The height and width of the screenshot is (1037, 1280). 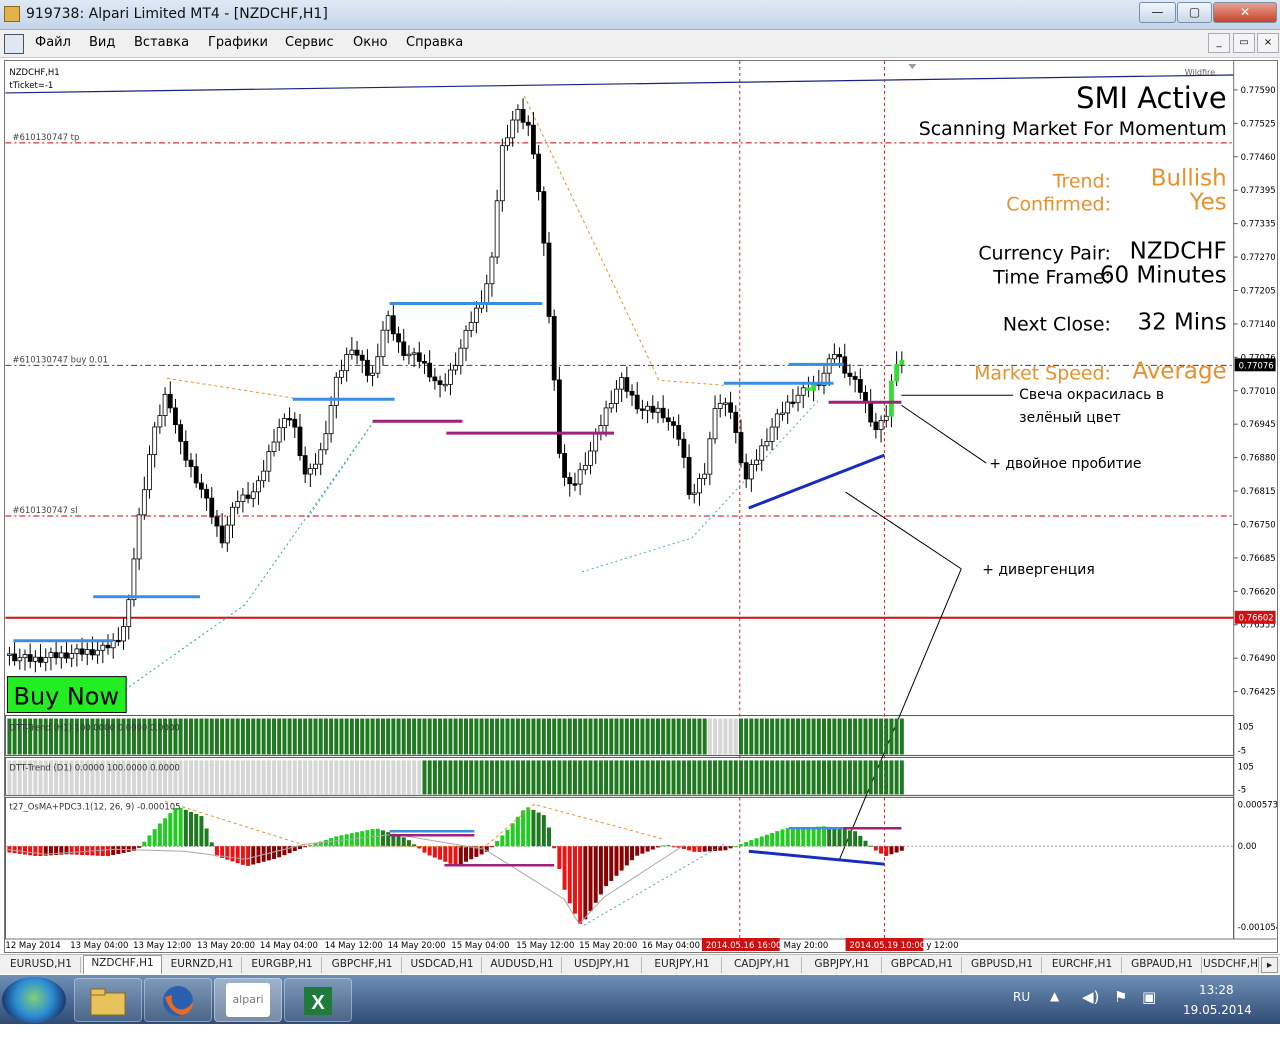 I want to click on tab-scroll-right-icon: ▸, so click(x=1269, y=965).